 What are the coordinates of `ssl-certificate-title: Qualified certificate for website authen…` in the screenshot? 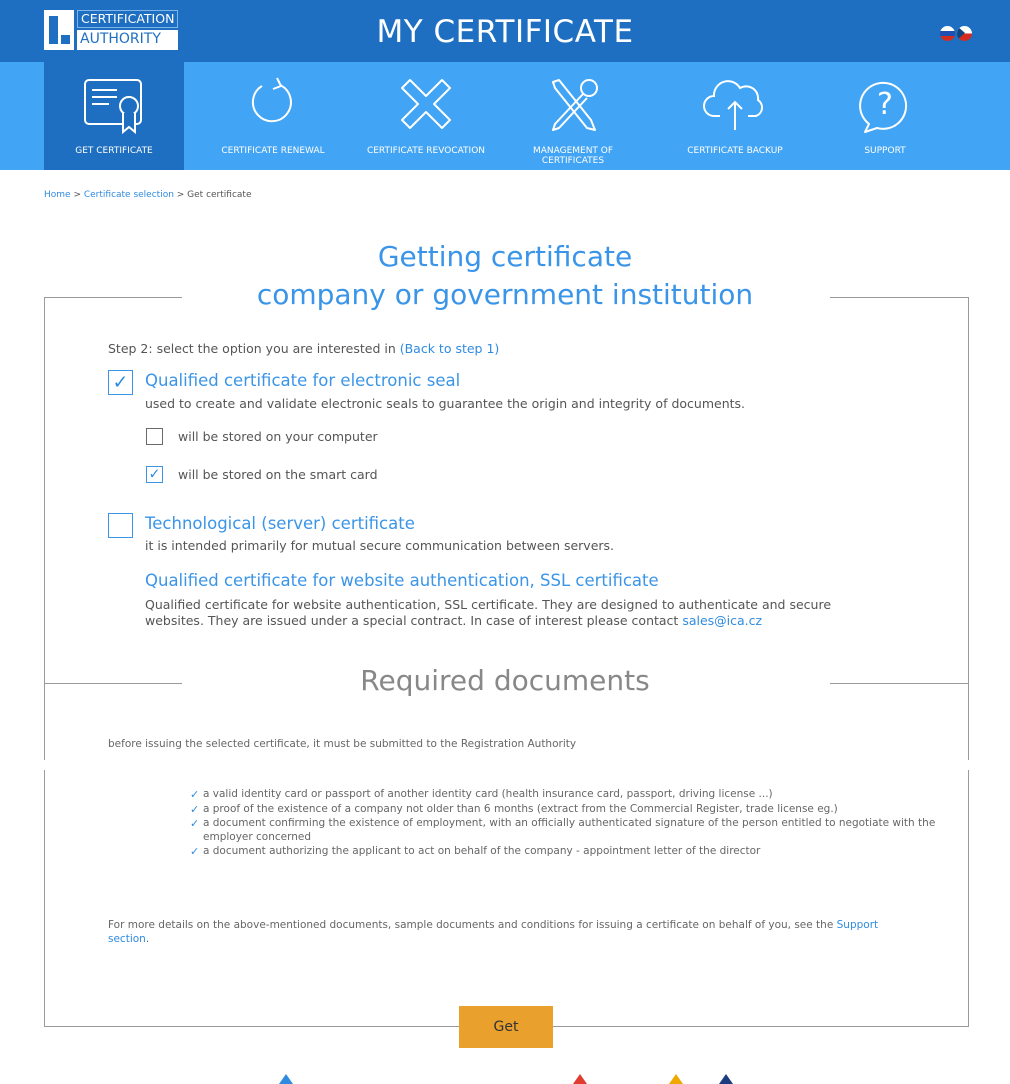 It's located at (402, 580).